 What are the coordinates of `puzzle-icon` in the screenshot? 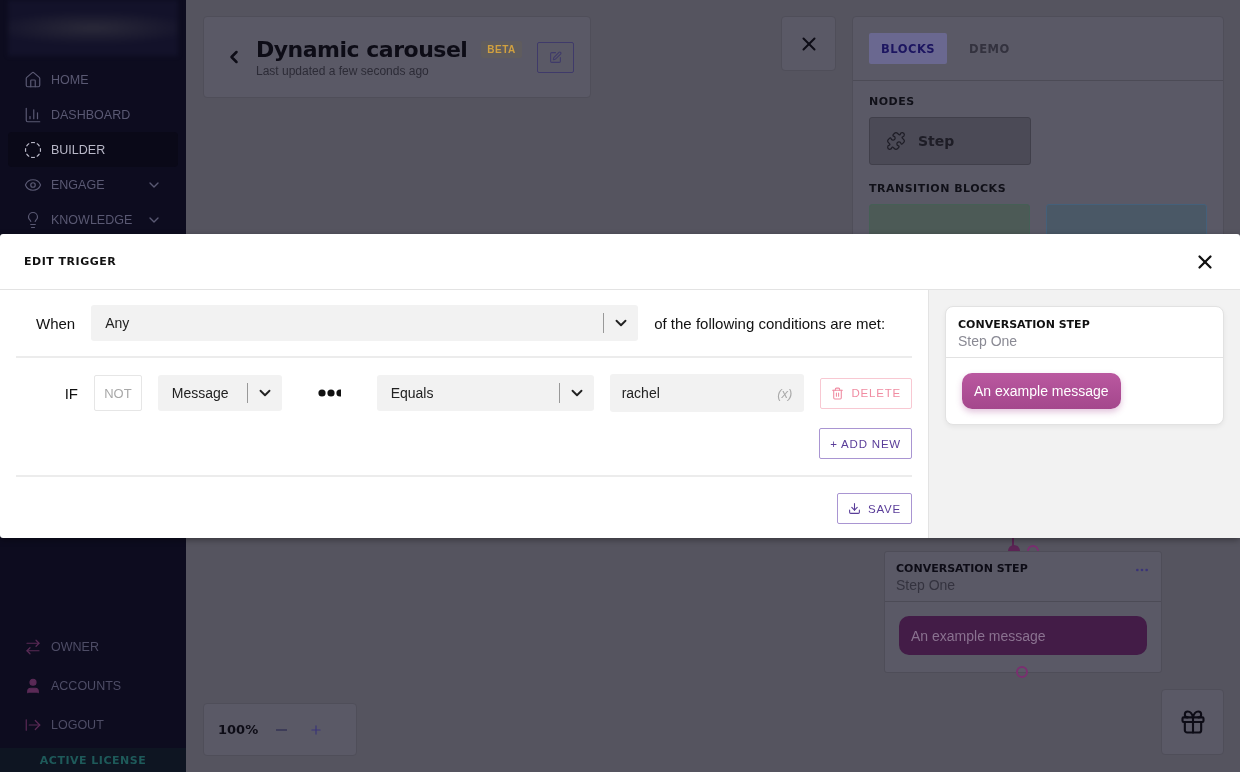 It's located at (896, 141).